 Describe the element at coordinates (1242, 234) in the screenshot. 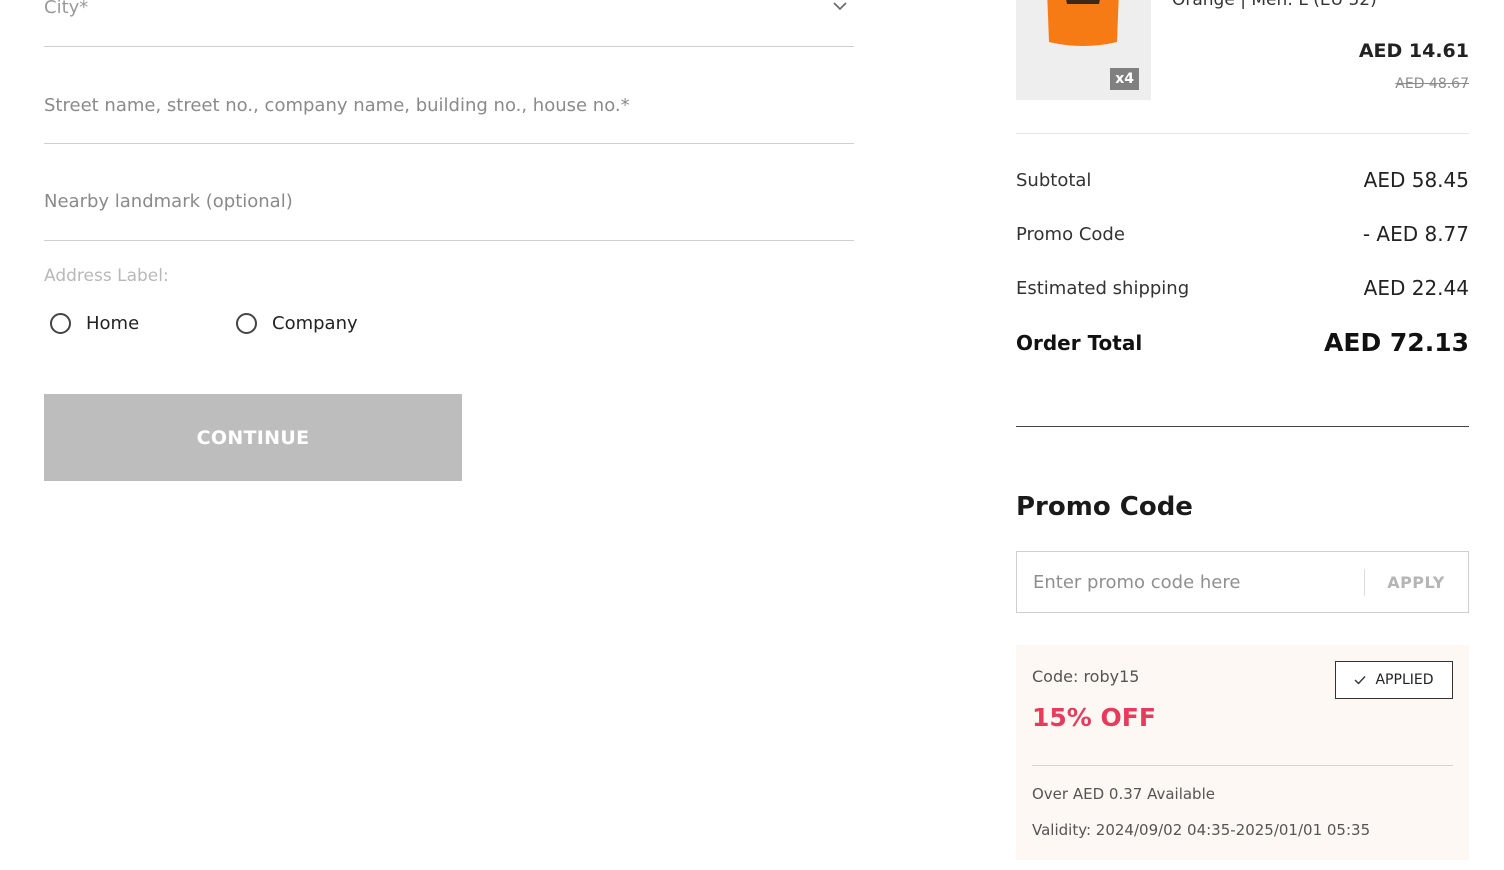

I see `promo-discount-row: Promo Code - AED 8.77` at that location.